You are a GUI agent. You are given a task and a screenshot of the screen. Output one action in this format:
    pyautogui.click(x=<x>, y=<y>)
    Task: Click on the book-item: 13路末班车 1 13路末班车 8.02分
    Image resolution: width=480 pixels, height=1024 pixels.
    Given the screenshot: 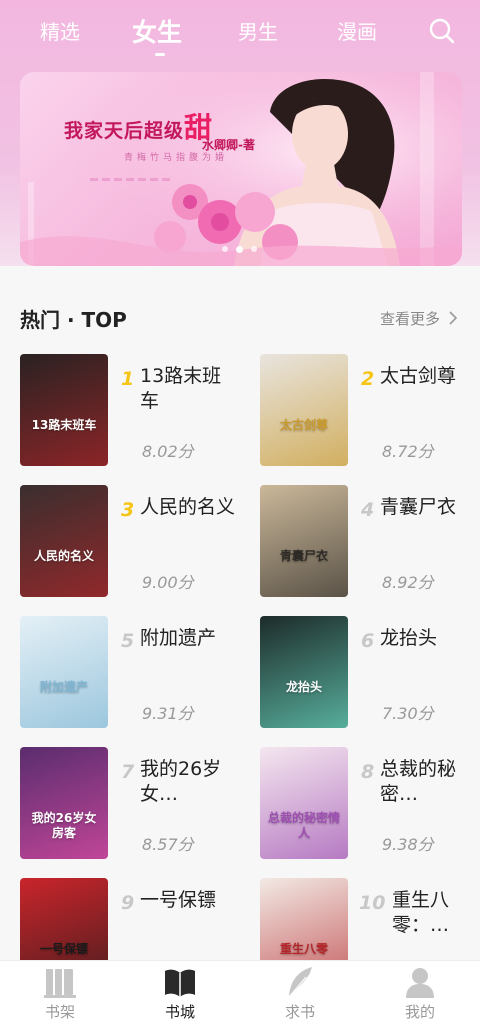 What is the action you would take?
    pyautogui.click(x=130, y=411)
    